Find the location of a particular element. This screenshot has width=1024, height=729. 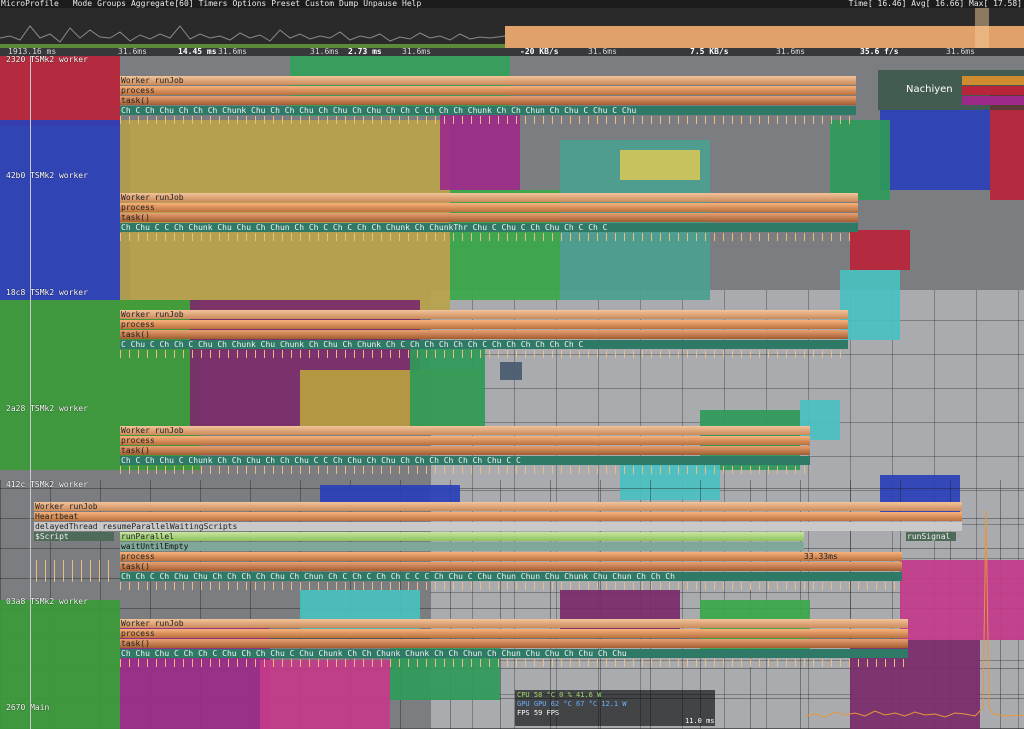

timescale-label: 35.6 f/s is located at coordinates (879, 51).